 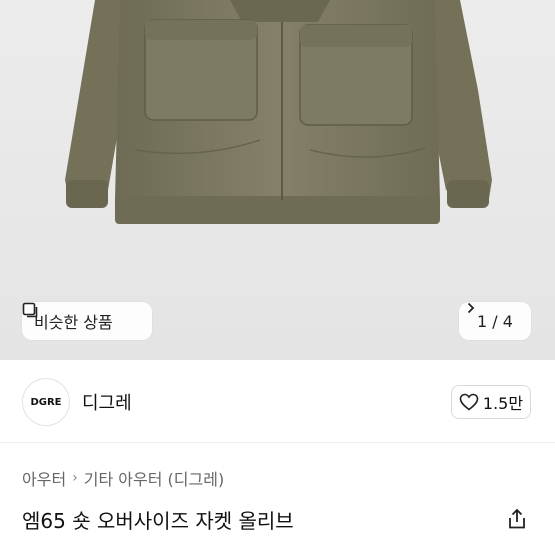 I want to click on breadcrumb: 아우터 › 기타 아우터 (디그레), so click(x=123, y=478).